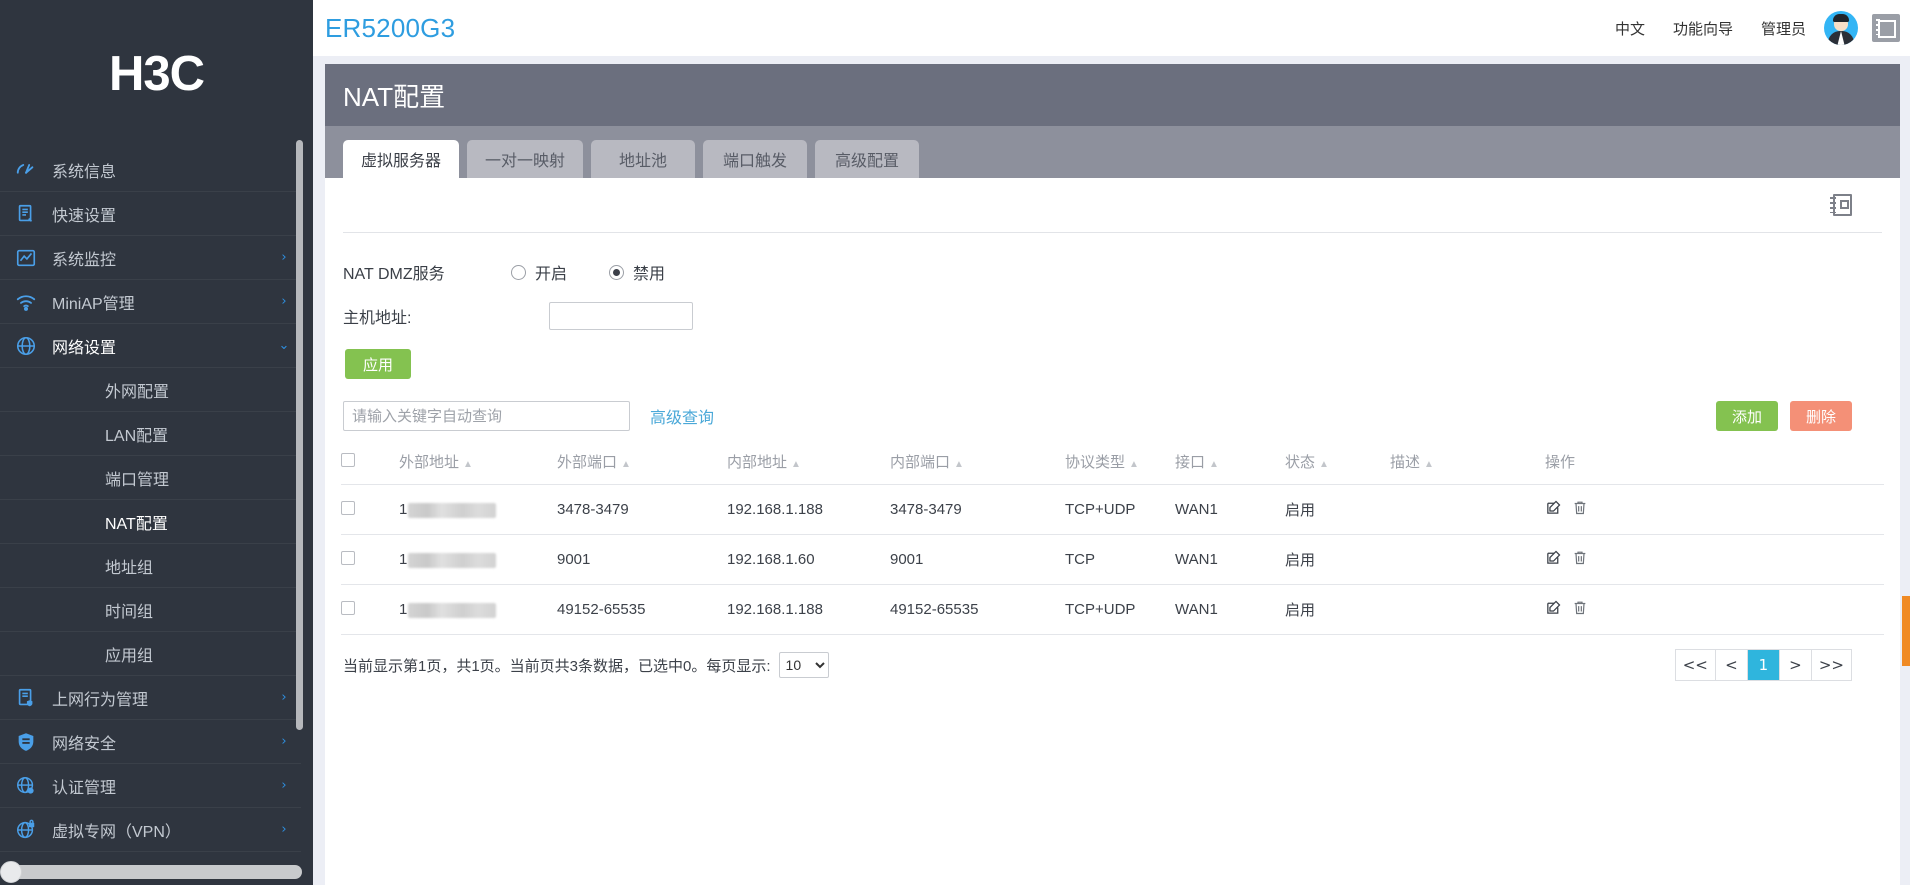 This screenshot has width=1910, height=885. What do you see at coordinates (150, 346) in the screenshot?
I see `sidebar-item-network-settings: 网络设置 ⌄` at bounding box center [150, 346].